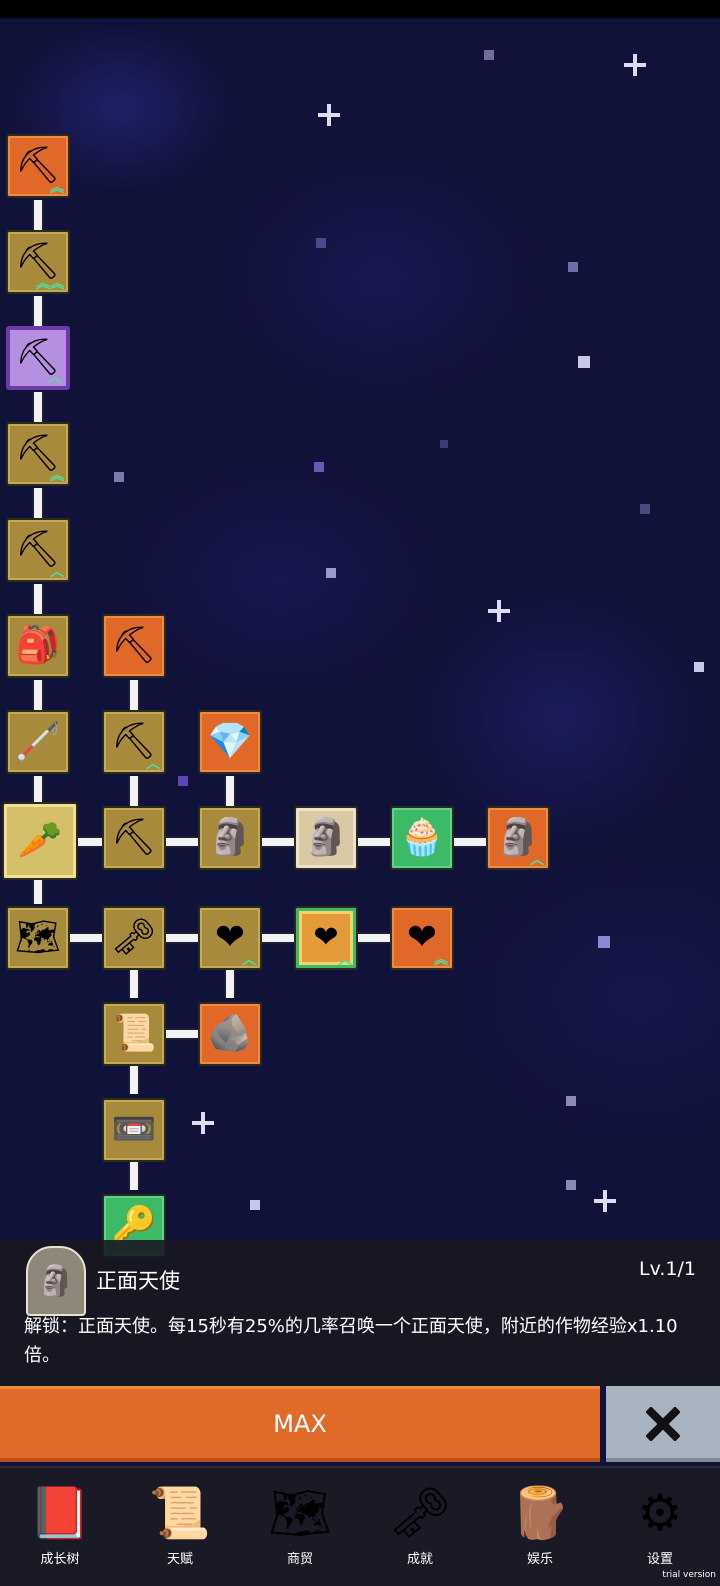  What do you see at coordinates (38, 262) in the screenshot?
I see `shovel-node: ⛏ ︽︽` at bounding box center [38, 262].